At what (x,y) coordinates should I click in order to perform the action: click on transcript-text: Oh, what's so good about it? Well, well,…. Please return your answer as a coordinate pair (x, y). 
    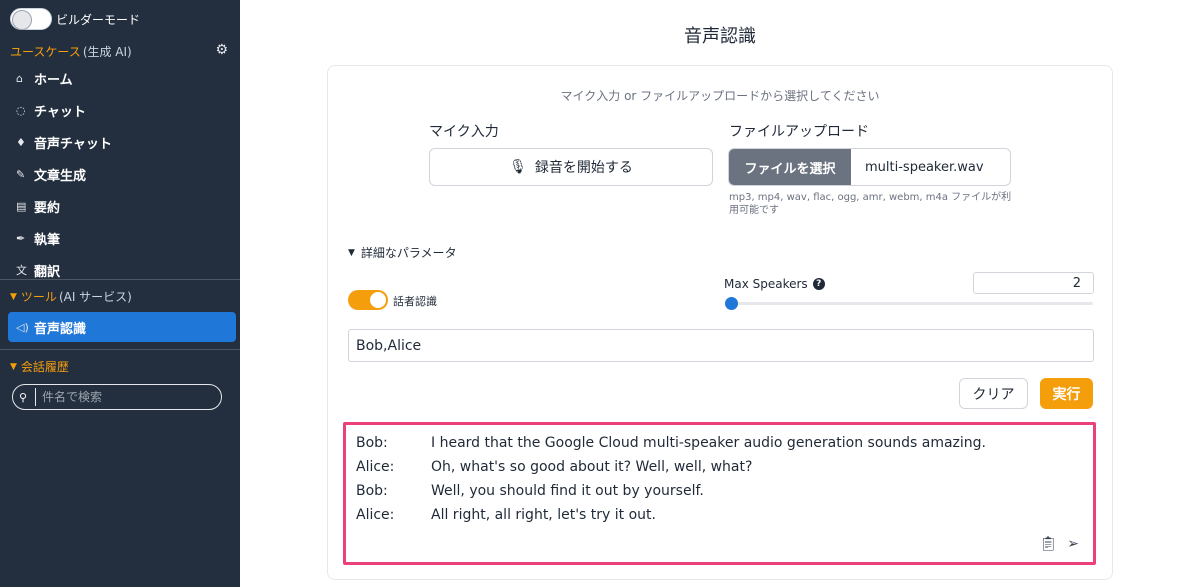
    Looking at the image, I should click on (592, 467).